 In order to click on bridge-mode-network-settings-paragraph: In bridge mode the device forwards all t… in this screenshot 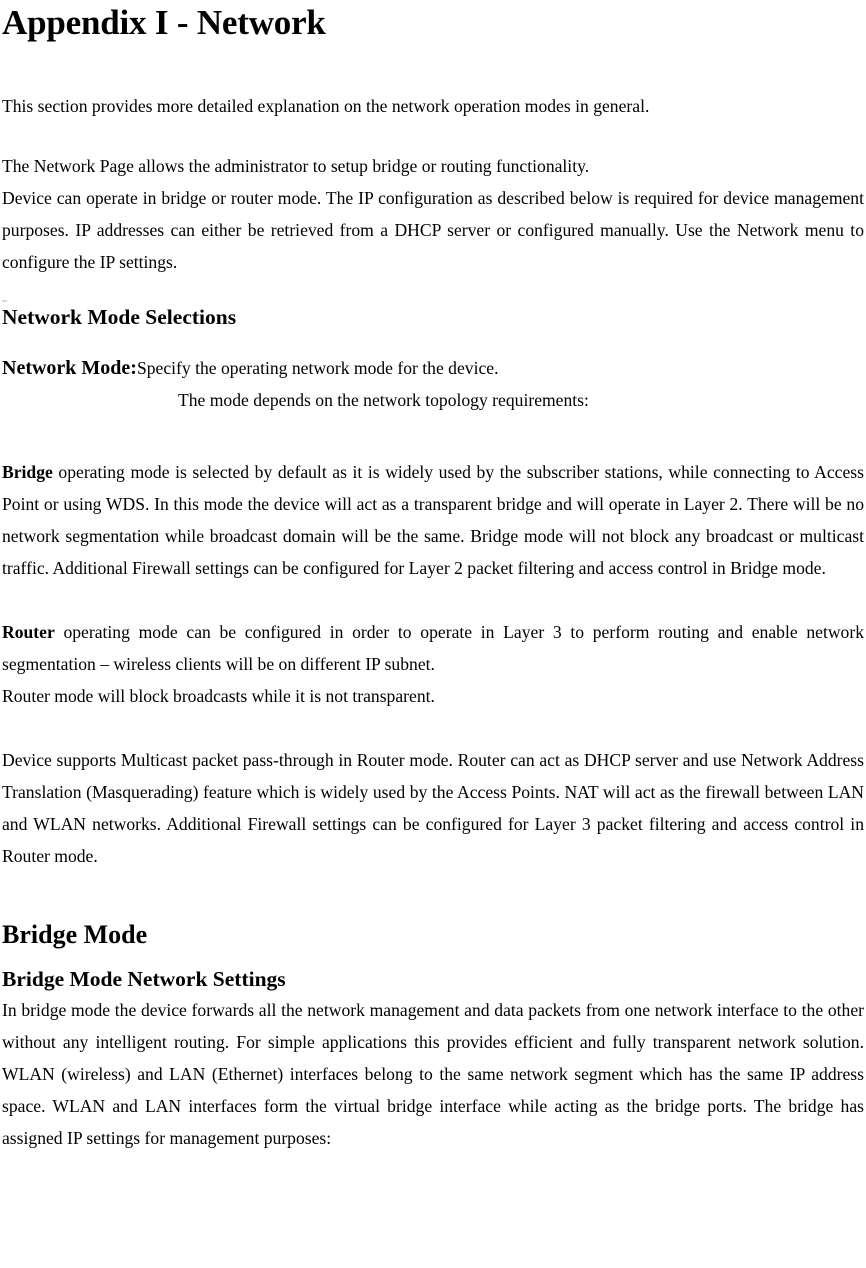, I will do `click(433, 1074)`.